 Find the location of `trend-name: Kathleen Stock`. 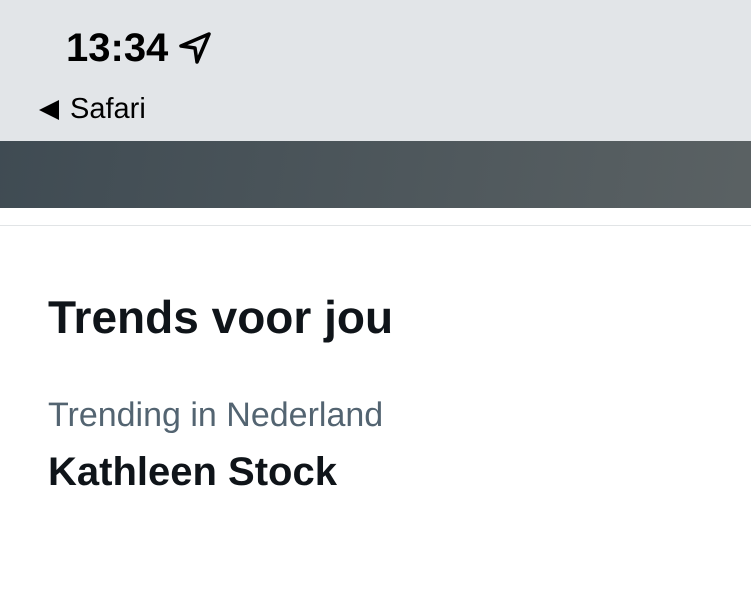

trend-name: Kathleen Stock is located at coordinates (375, 472).